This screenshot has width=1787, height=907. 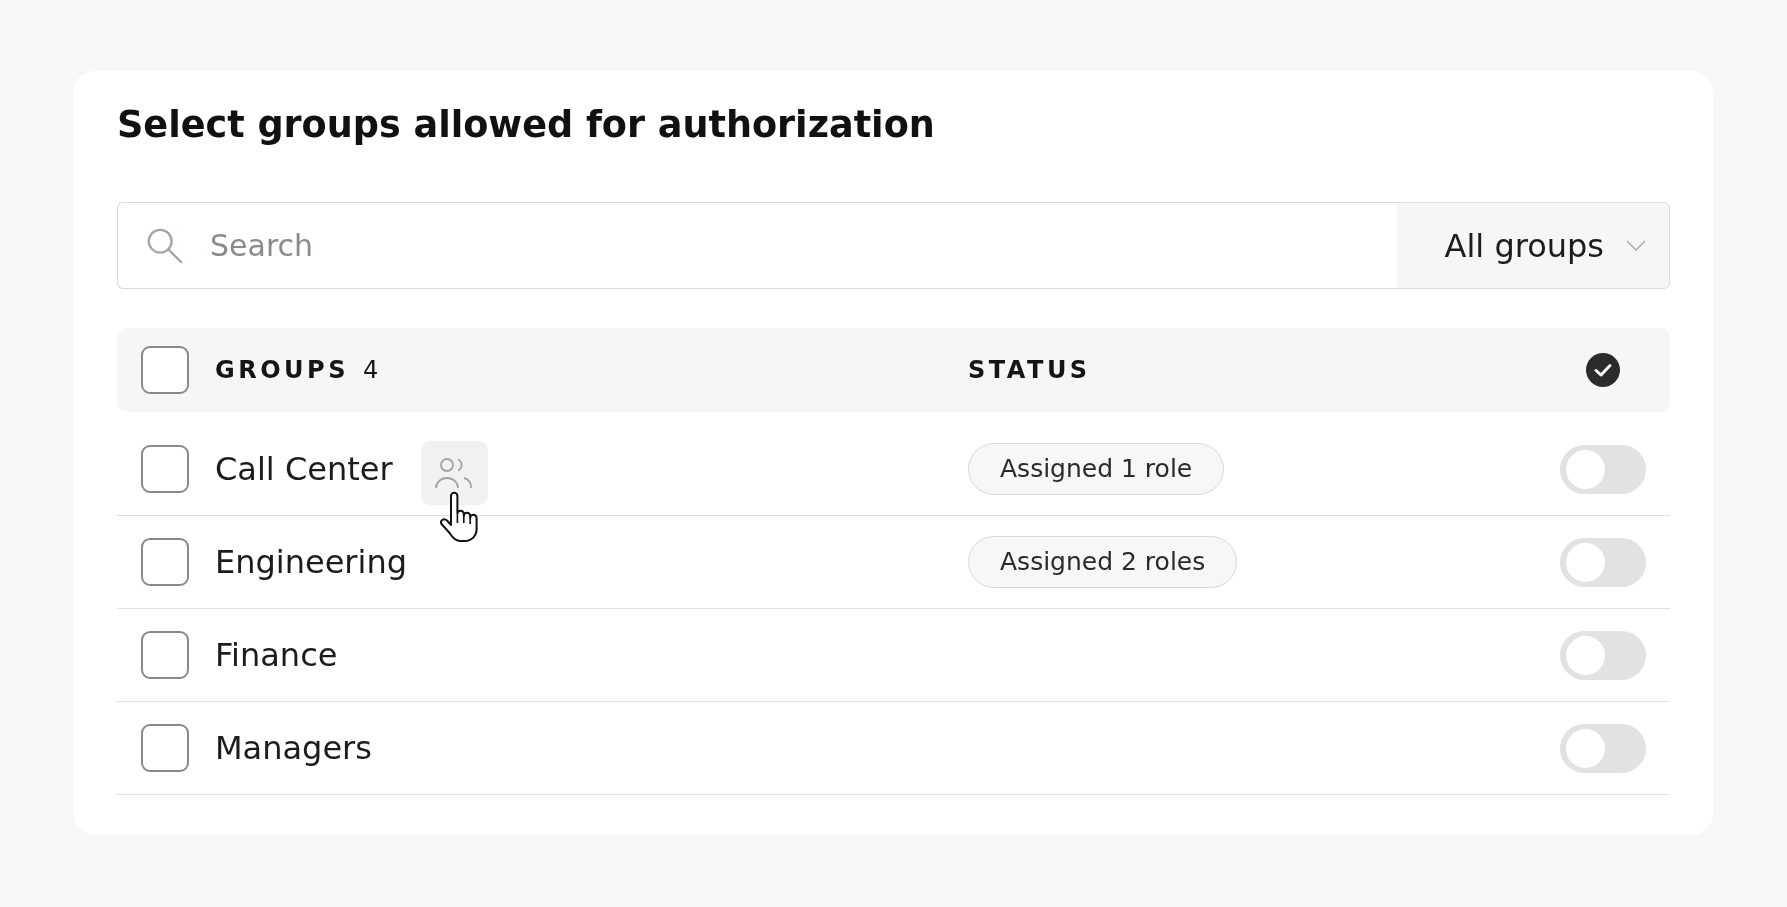 What do you see at coordinates (1103, 562) in the screenshot?
I see `status-badge: Assigned 2 roles` at bounding box center [1103, 562].